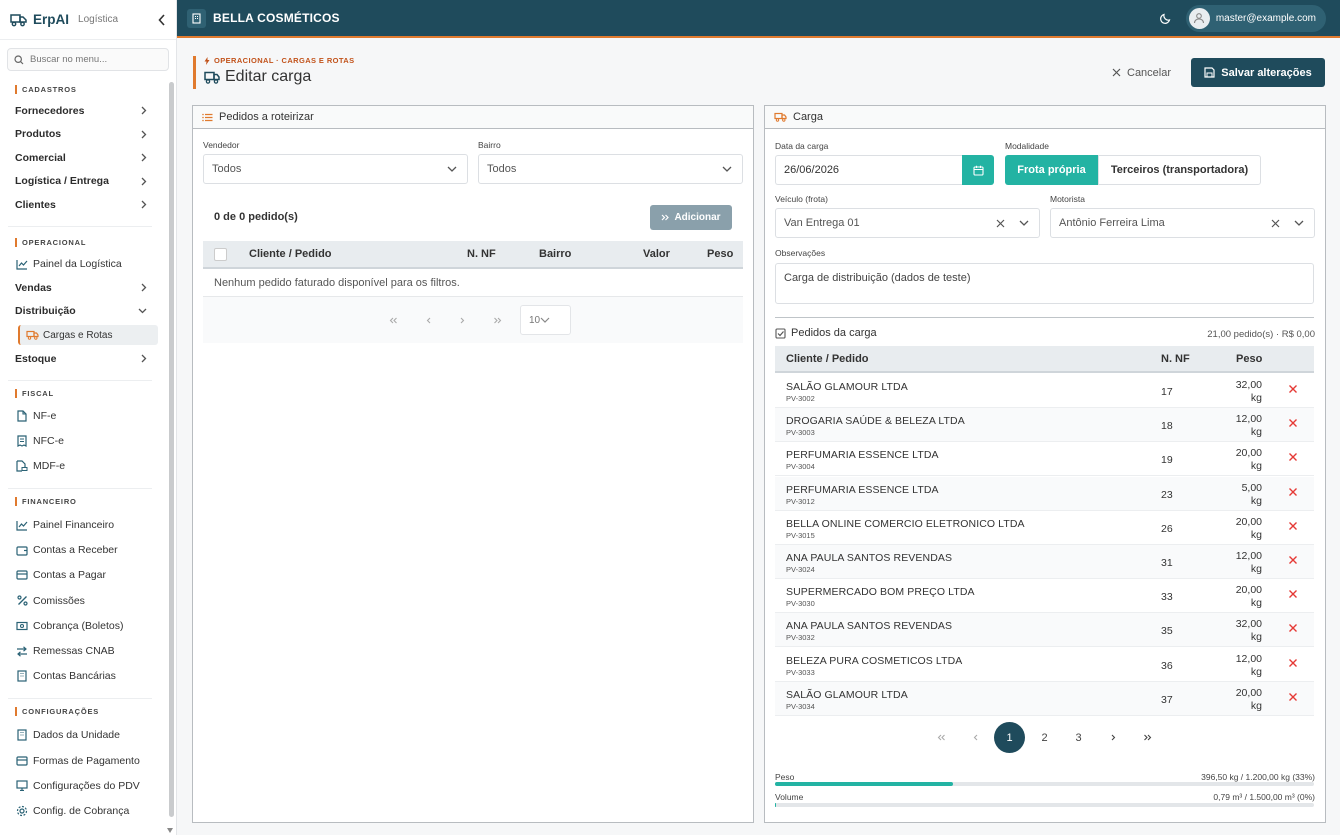 The image size is (1340, 835). I want to click on menu-cobranca: Cobrança (Boletos), so click(83, 625).